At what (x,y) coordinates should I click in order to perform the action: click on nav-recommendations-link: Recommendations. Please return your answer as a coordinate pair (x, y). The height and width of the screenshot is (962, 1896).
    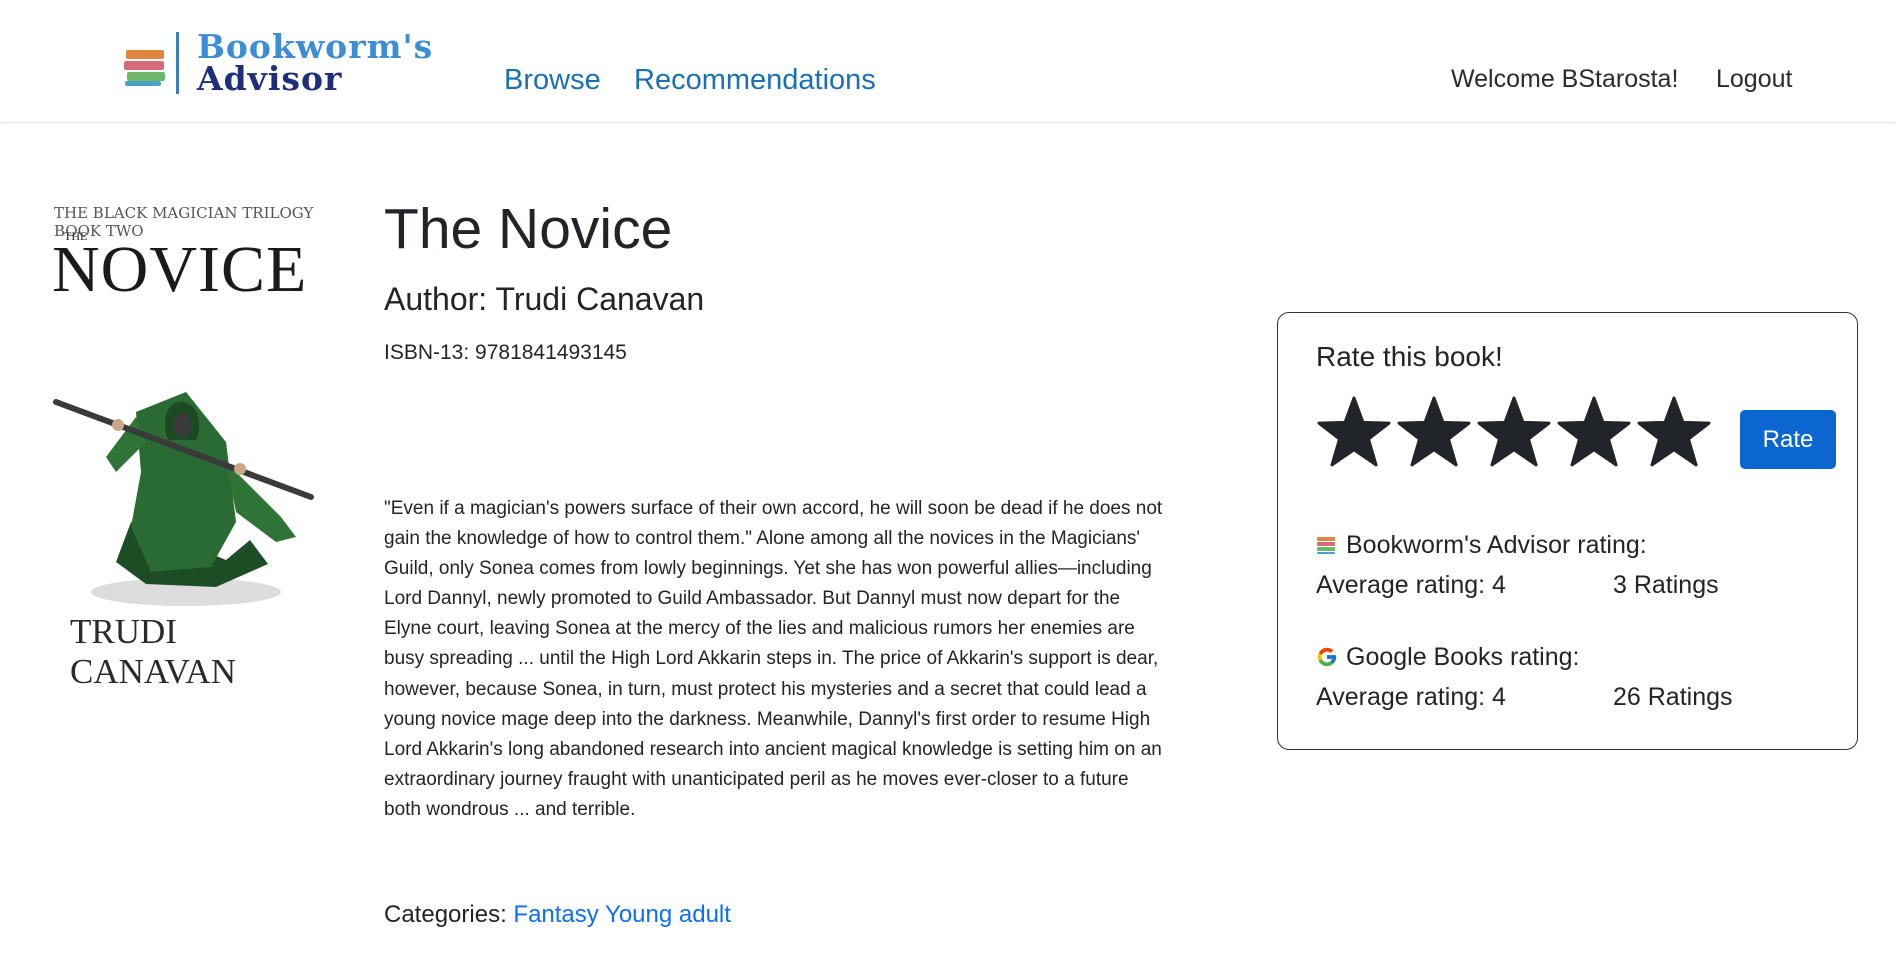
    Looking at the image, I should click on (755, 80).